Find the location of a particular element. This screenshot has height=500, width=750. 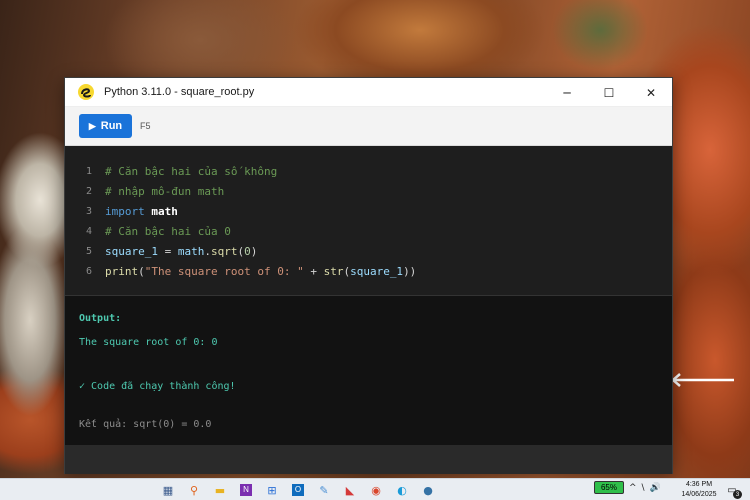

code-paren: ) is located at coordinates (254, 251).